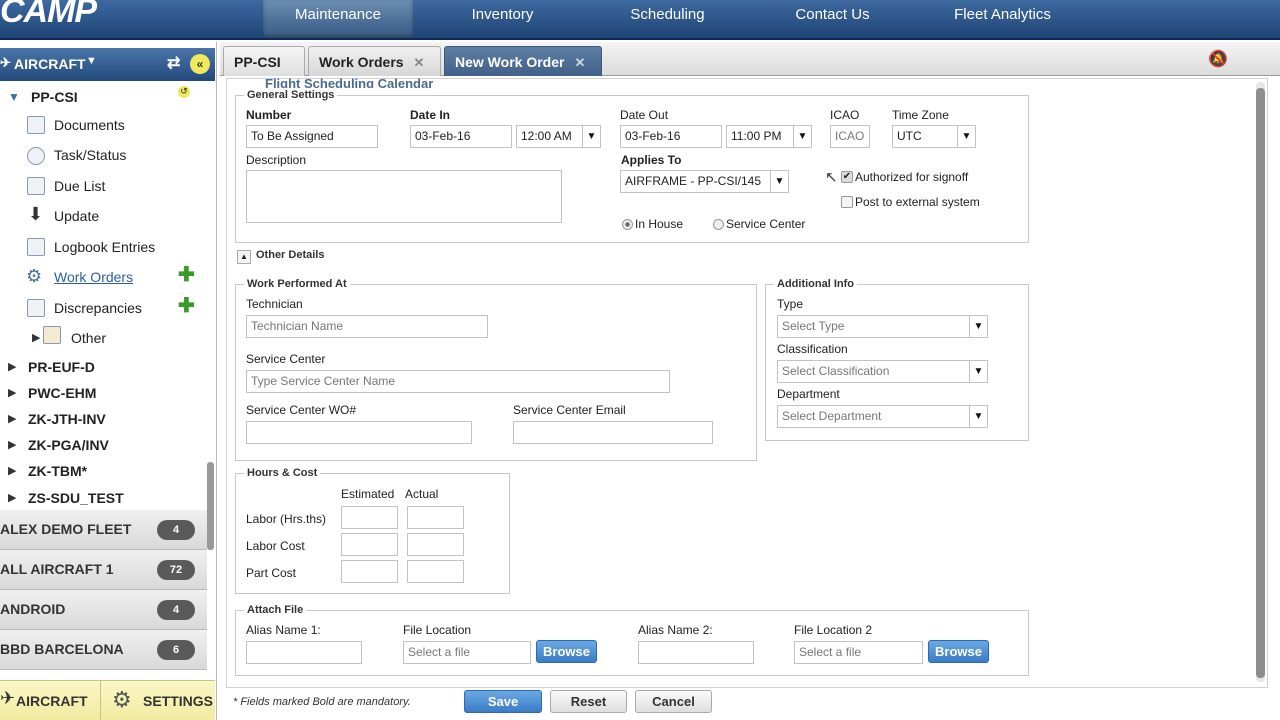 This screenshot has width=1280, height=720. I want to click on tab-new-work-order: New Work Order ✕, so click(523, 61).